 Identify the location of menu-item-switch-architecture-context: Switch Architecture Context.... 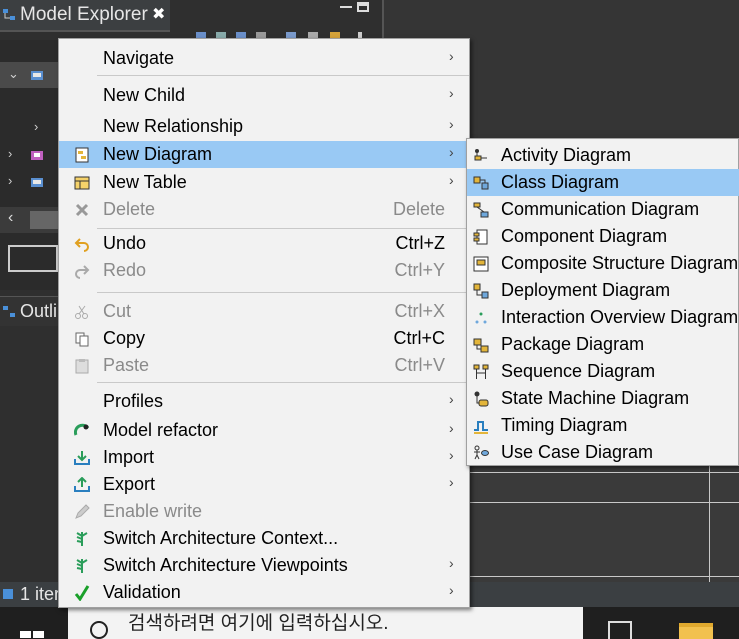
(264, 538).